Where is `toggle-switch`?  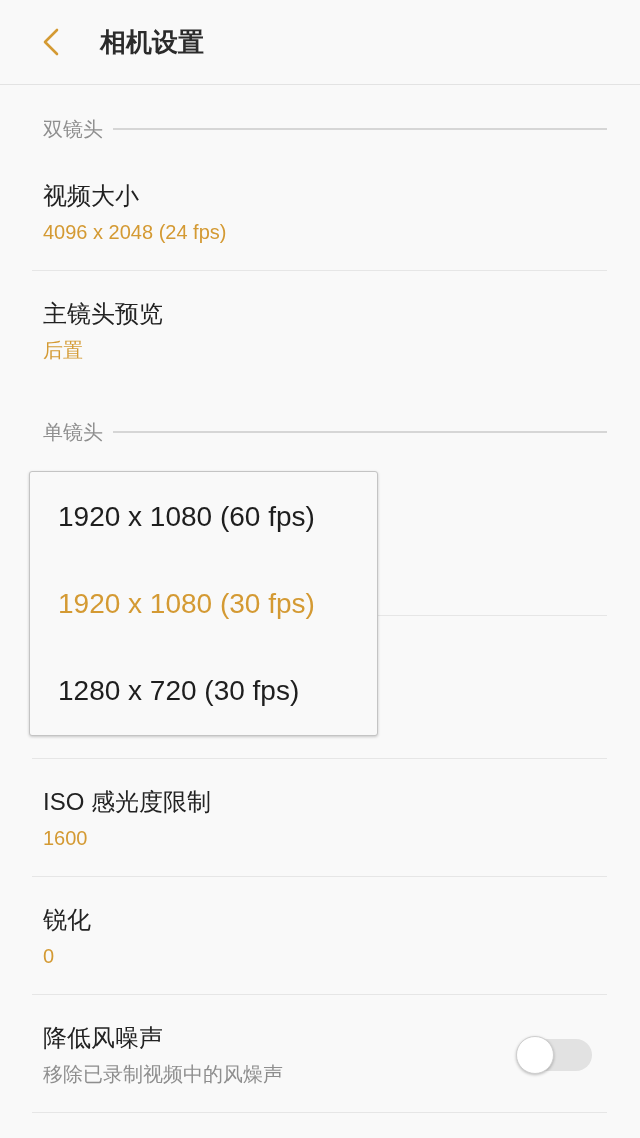 toggle-switch is located at coordinates (554, 1055).